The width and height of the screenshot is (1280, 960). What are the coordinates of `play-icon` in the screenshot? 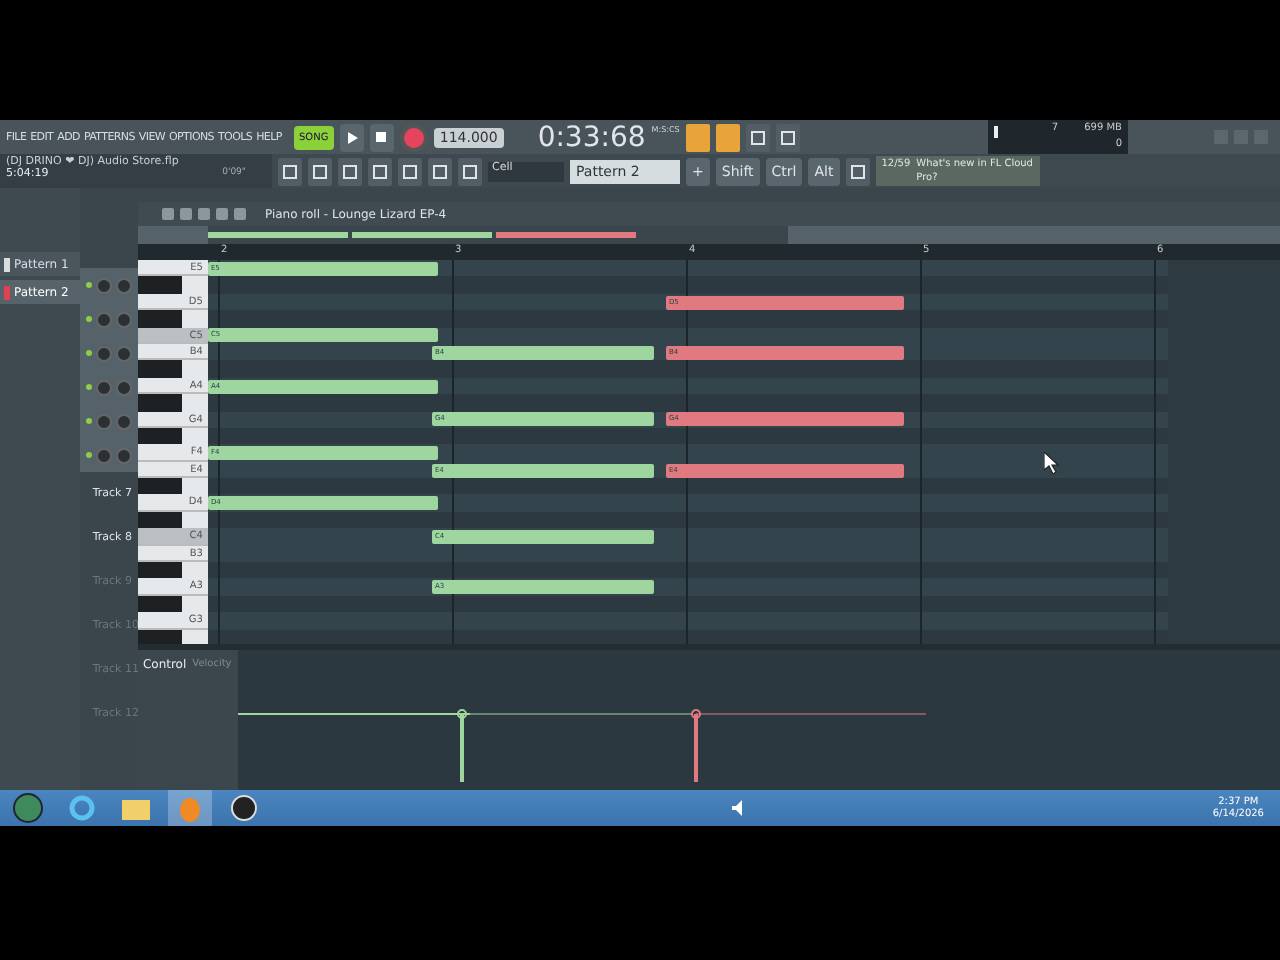 It's located at (351, 137).